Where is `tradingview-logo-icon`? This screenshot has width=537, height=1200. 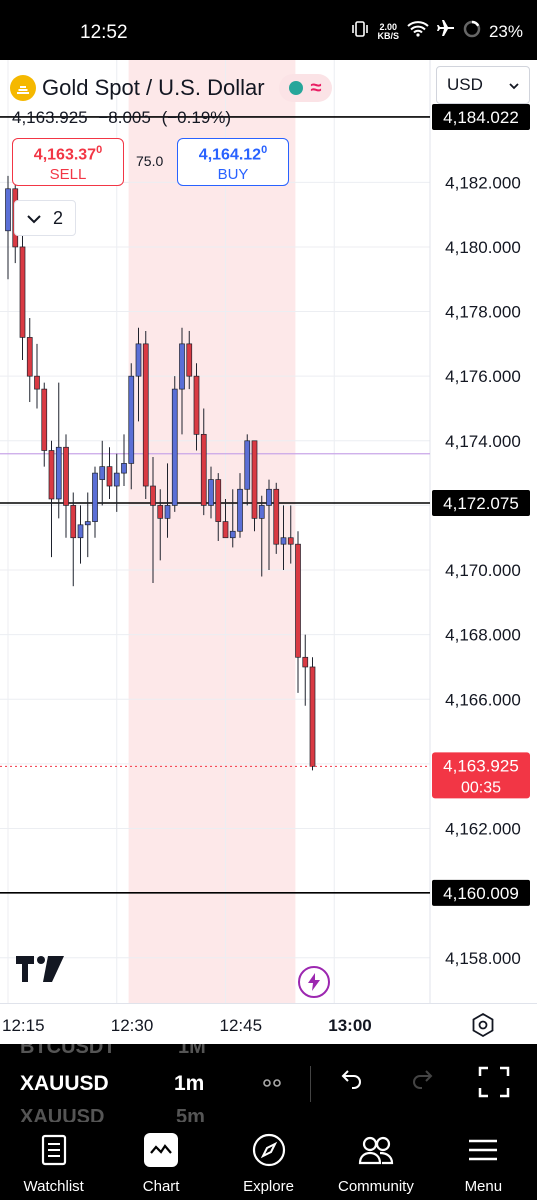 tradingview-logo-icon is located at coordinates (40, 971).